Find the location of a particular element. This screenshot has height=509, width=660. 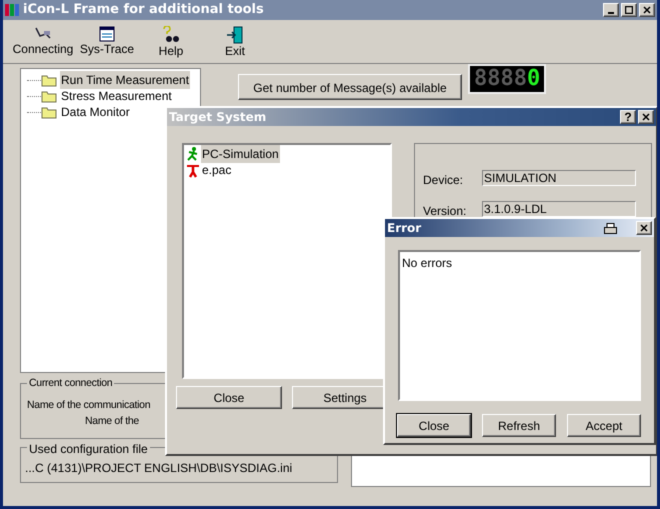

dialog-button: Refresh is located at coordinates (519, 425).